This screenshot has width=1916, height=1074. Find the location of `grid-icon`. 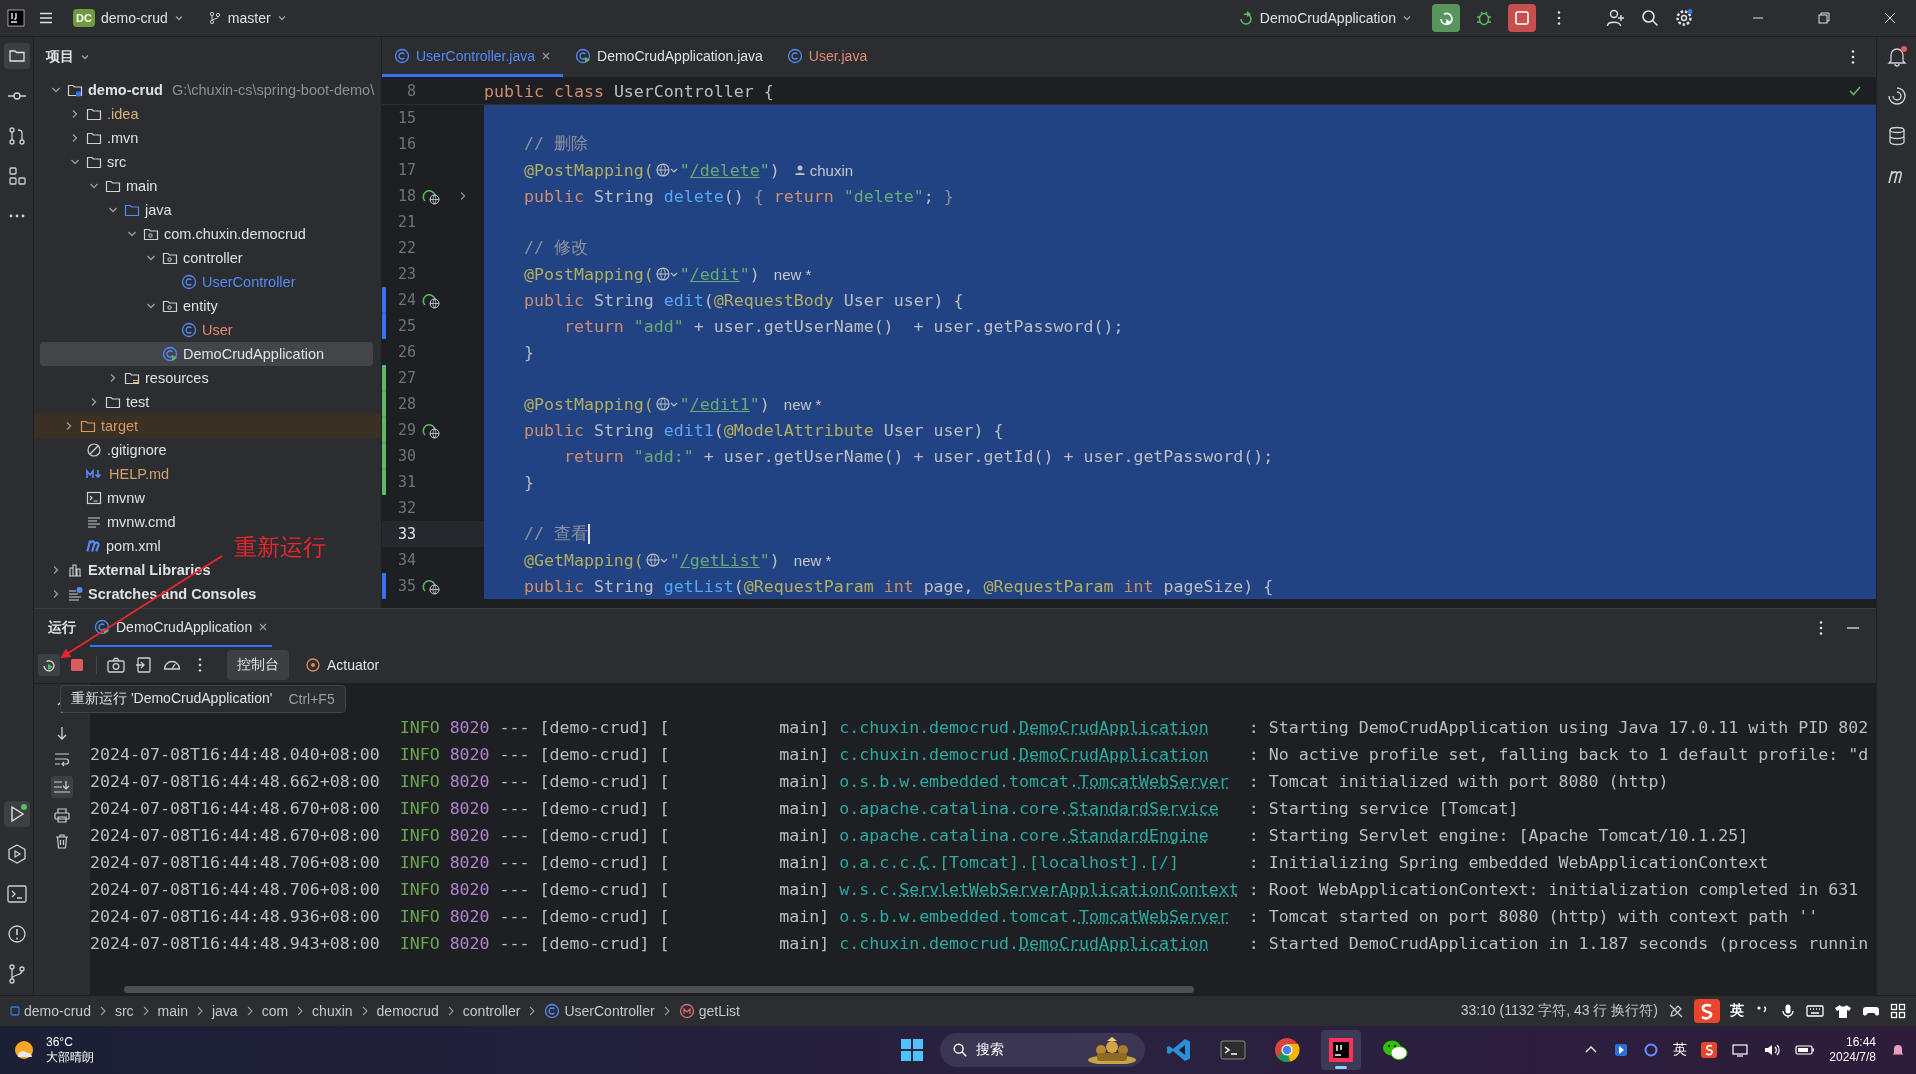

grid-icon is located at coordinates (1898, 1011).